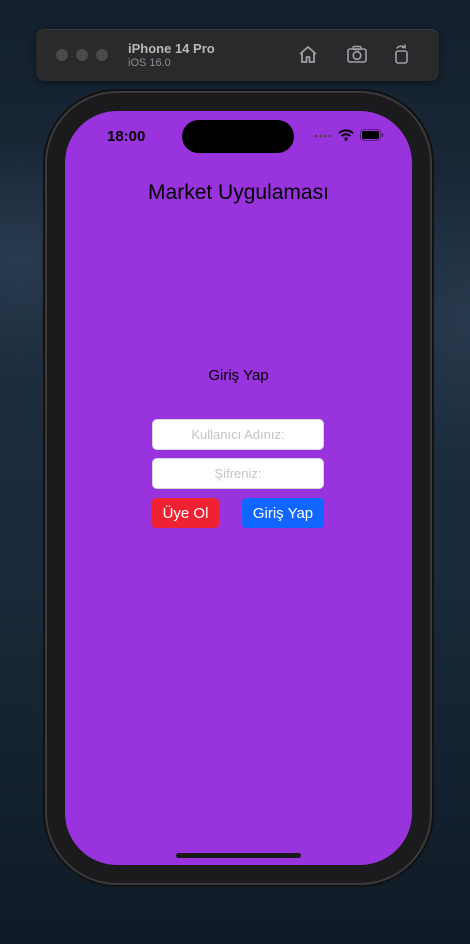 The image size is (470, 944). I want to click on status-time: 18:00, so click(126, 136).